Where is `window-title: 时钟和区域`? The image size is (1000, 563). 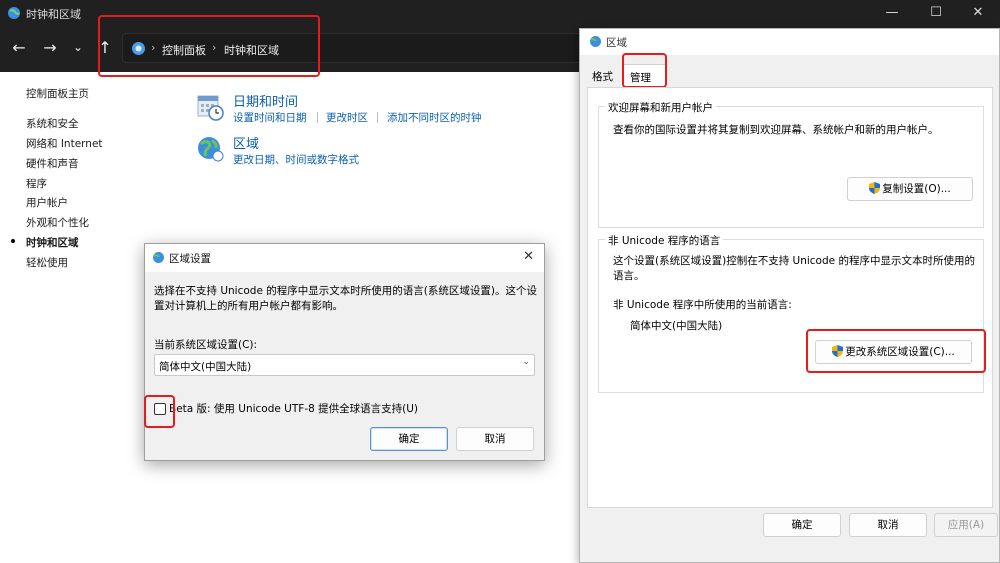 window-title: 时钟和区域 is located at coordinates (53, 14).